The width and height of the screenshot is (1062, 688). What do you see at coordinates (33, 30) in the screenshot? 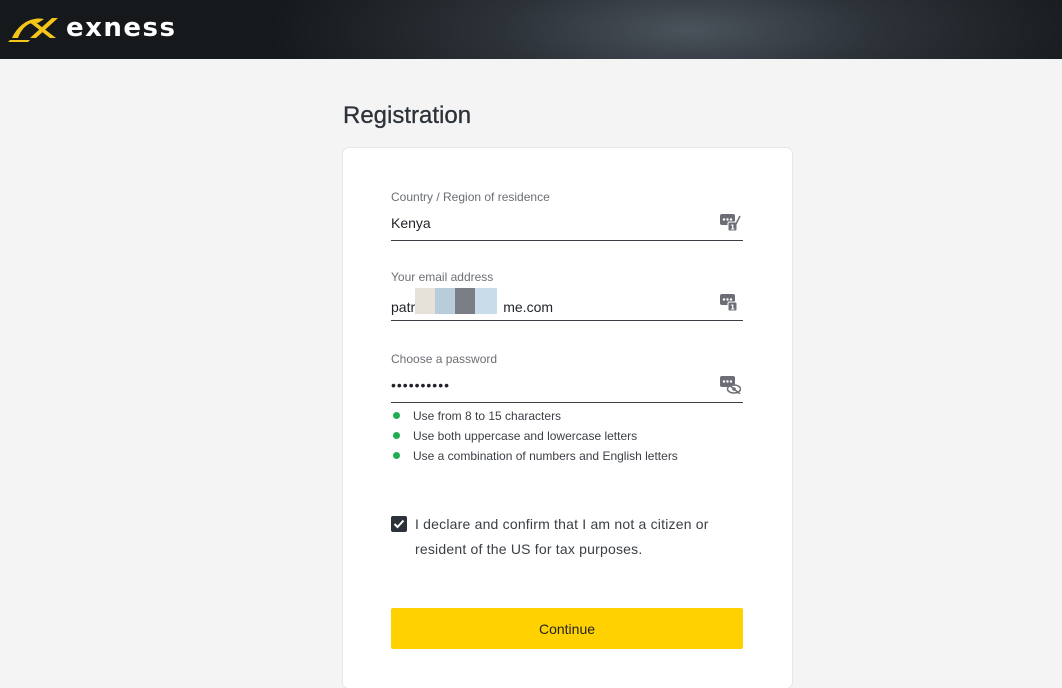
I see `exness-logo-mark-icon` at bounding box center [33, 30].